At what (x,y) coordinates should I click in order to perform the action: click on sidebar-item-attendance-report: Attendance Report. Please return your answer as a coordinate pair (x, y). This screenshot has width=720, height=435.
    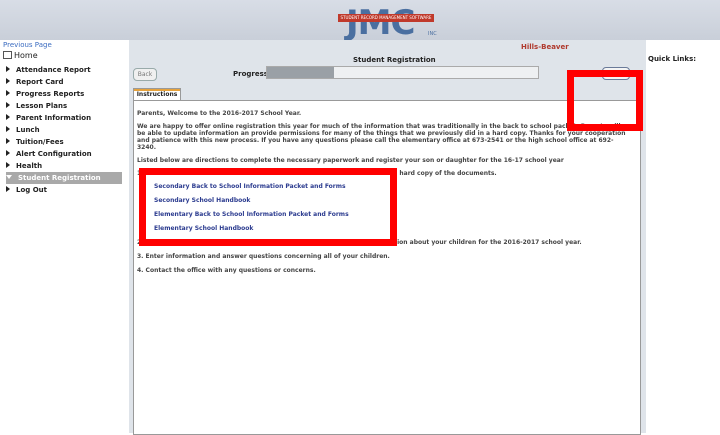
    Looking at the image, I should click on (64, 70).